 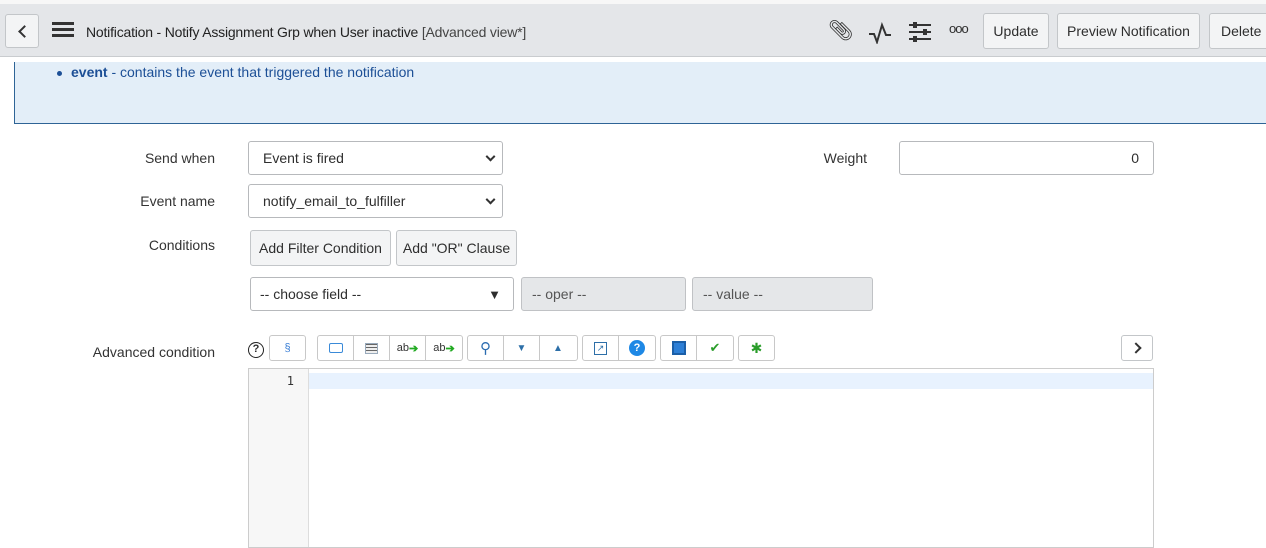 What do you see at coordinates (256, 350) in the screenshot?
I see `help-icon: ?` at bounding box center [256, 350].